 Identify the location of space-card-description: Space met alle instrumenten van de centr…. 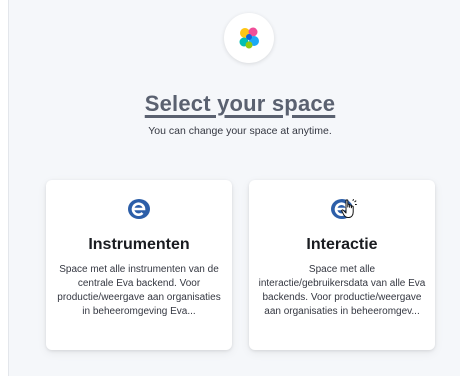
(139, 290).